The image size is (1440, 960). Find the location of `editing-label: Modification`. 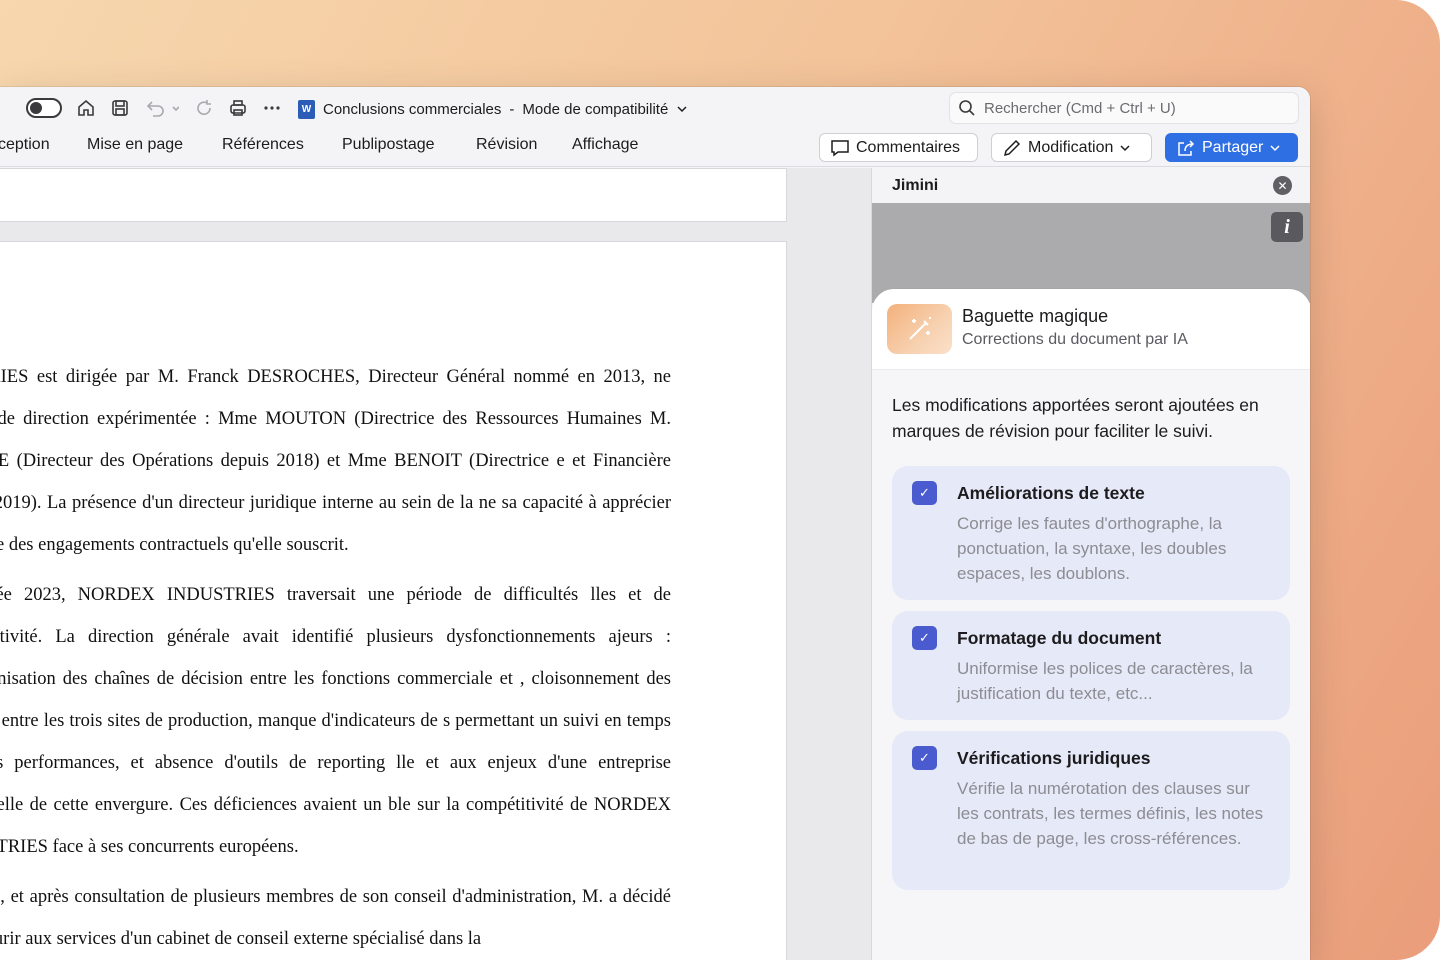

editing-label: Modification is located at coordinates (1071, 147).